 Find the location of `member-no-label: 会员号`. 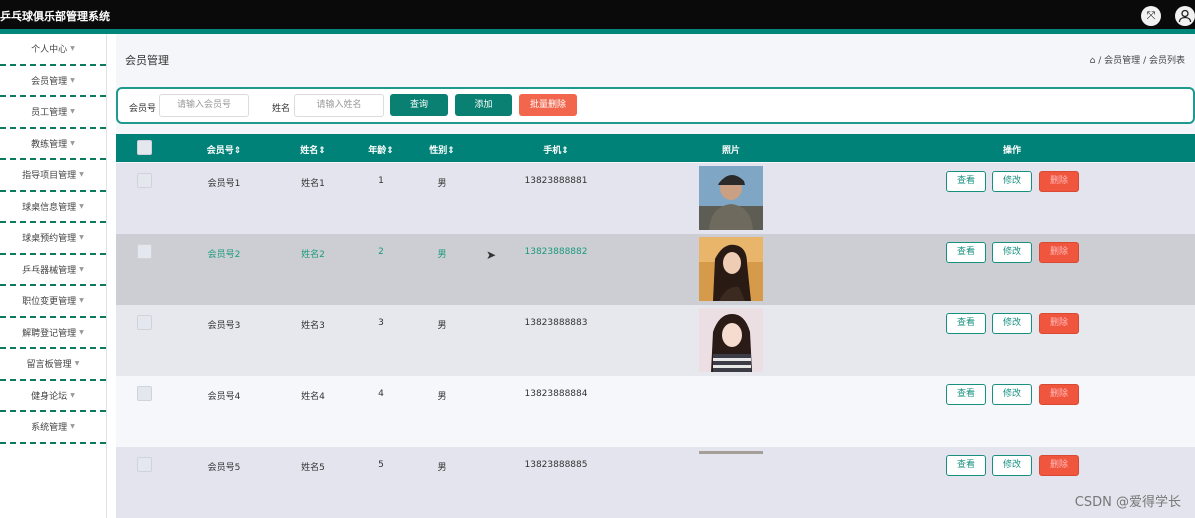

member-no-label: 会员号 is located at coordinates (143, 109).